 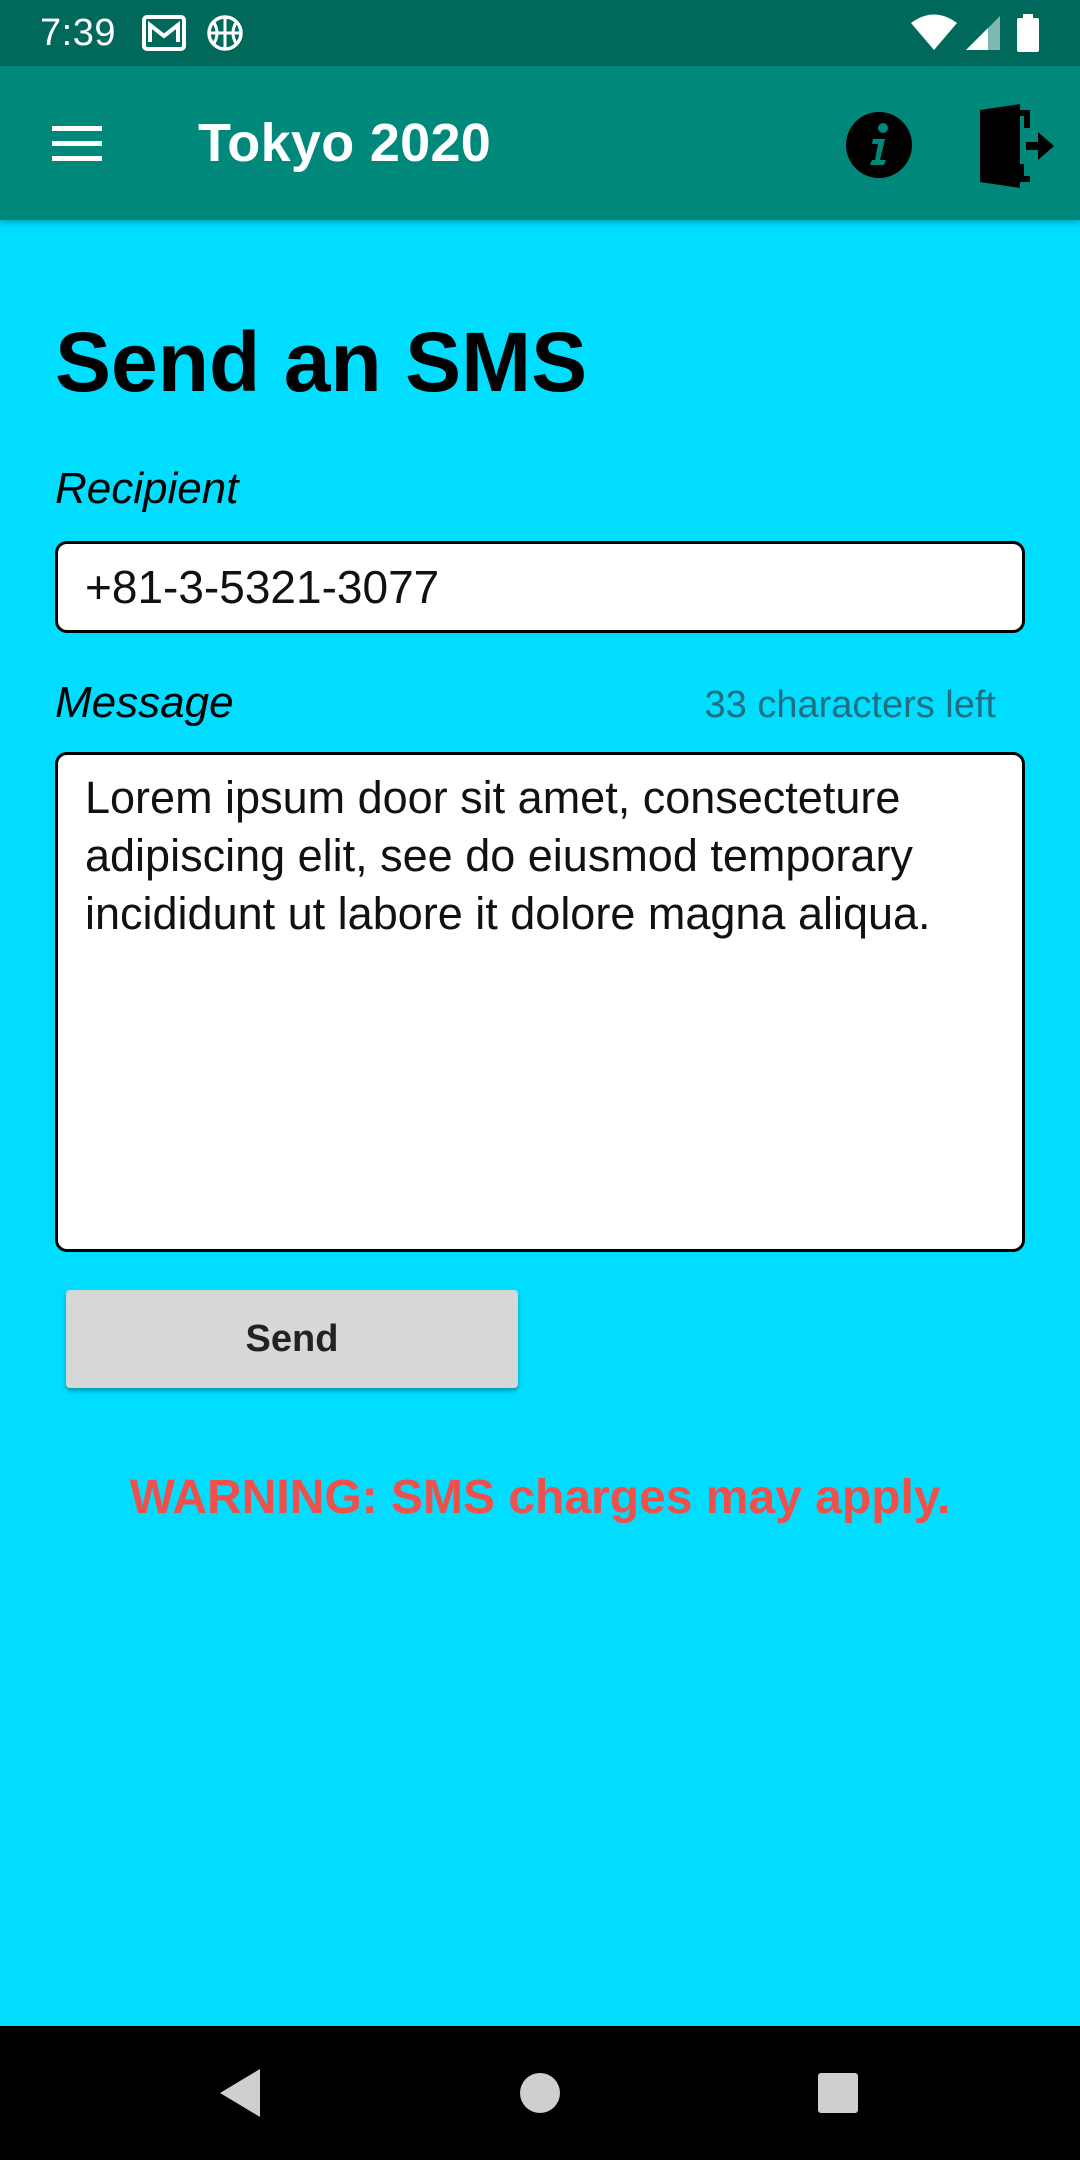 What do you see at coordinates (540, 143) in the screenshot?
I see `app-bar: Tokyo 2020` at bounding box center [540, 143].